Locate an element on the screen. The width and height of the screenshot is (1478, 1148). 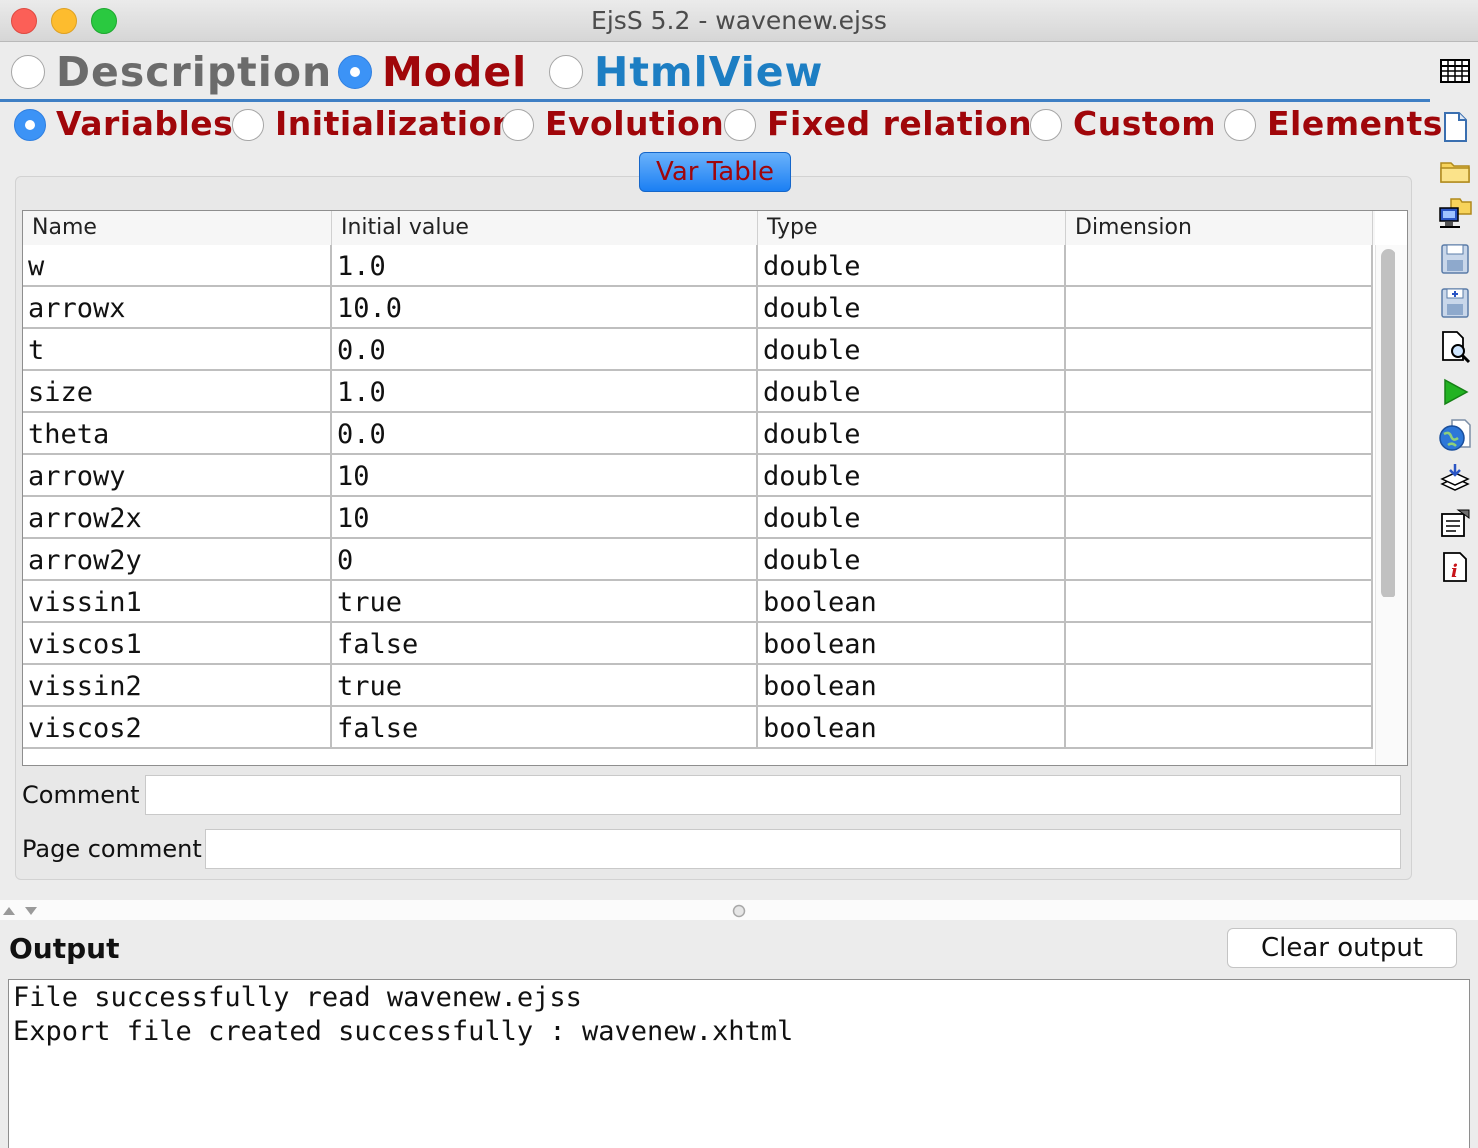
table-row: w 1.0 double is located at coordinates (698, 266).